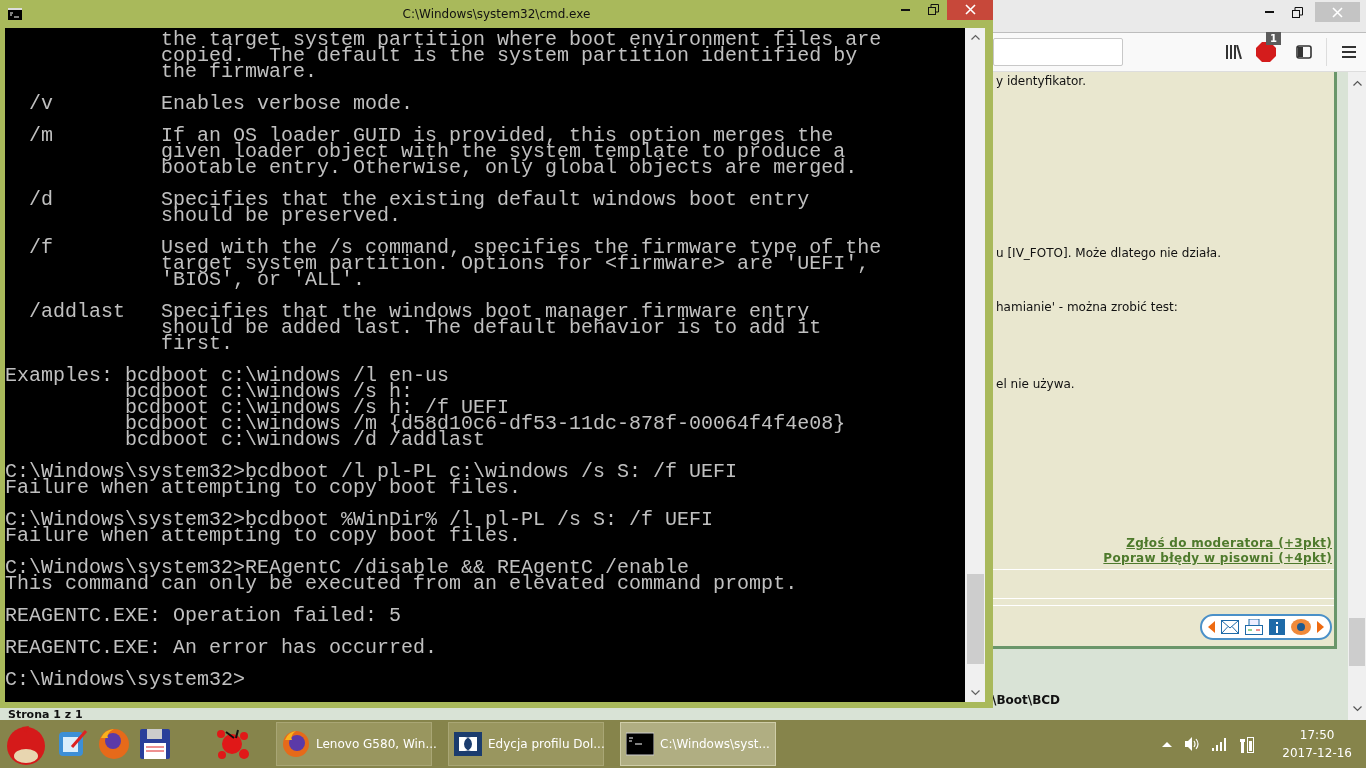  I want to click on eye-icon, so click(1301, 627).